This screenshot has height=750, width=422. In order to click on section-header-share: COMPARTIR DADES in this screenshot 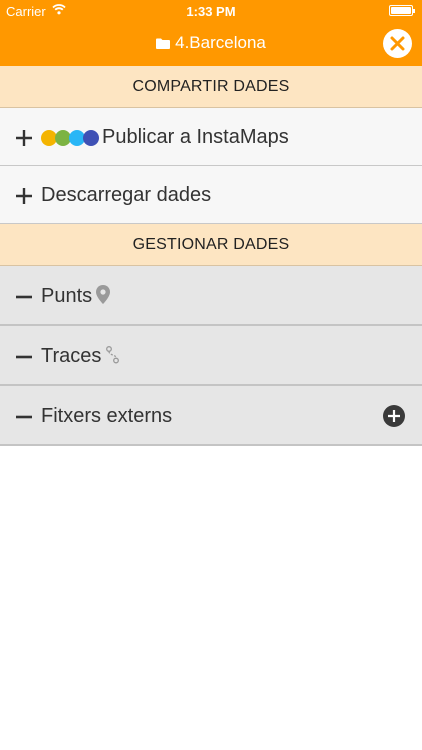, I will do `click(211, 87)`.